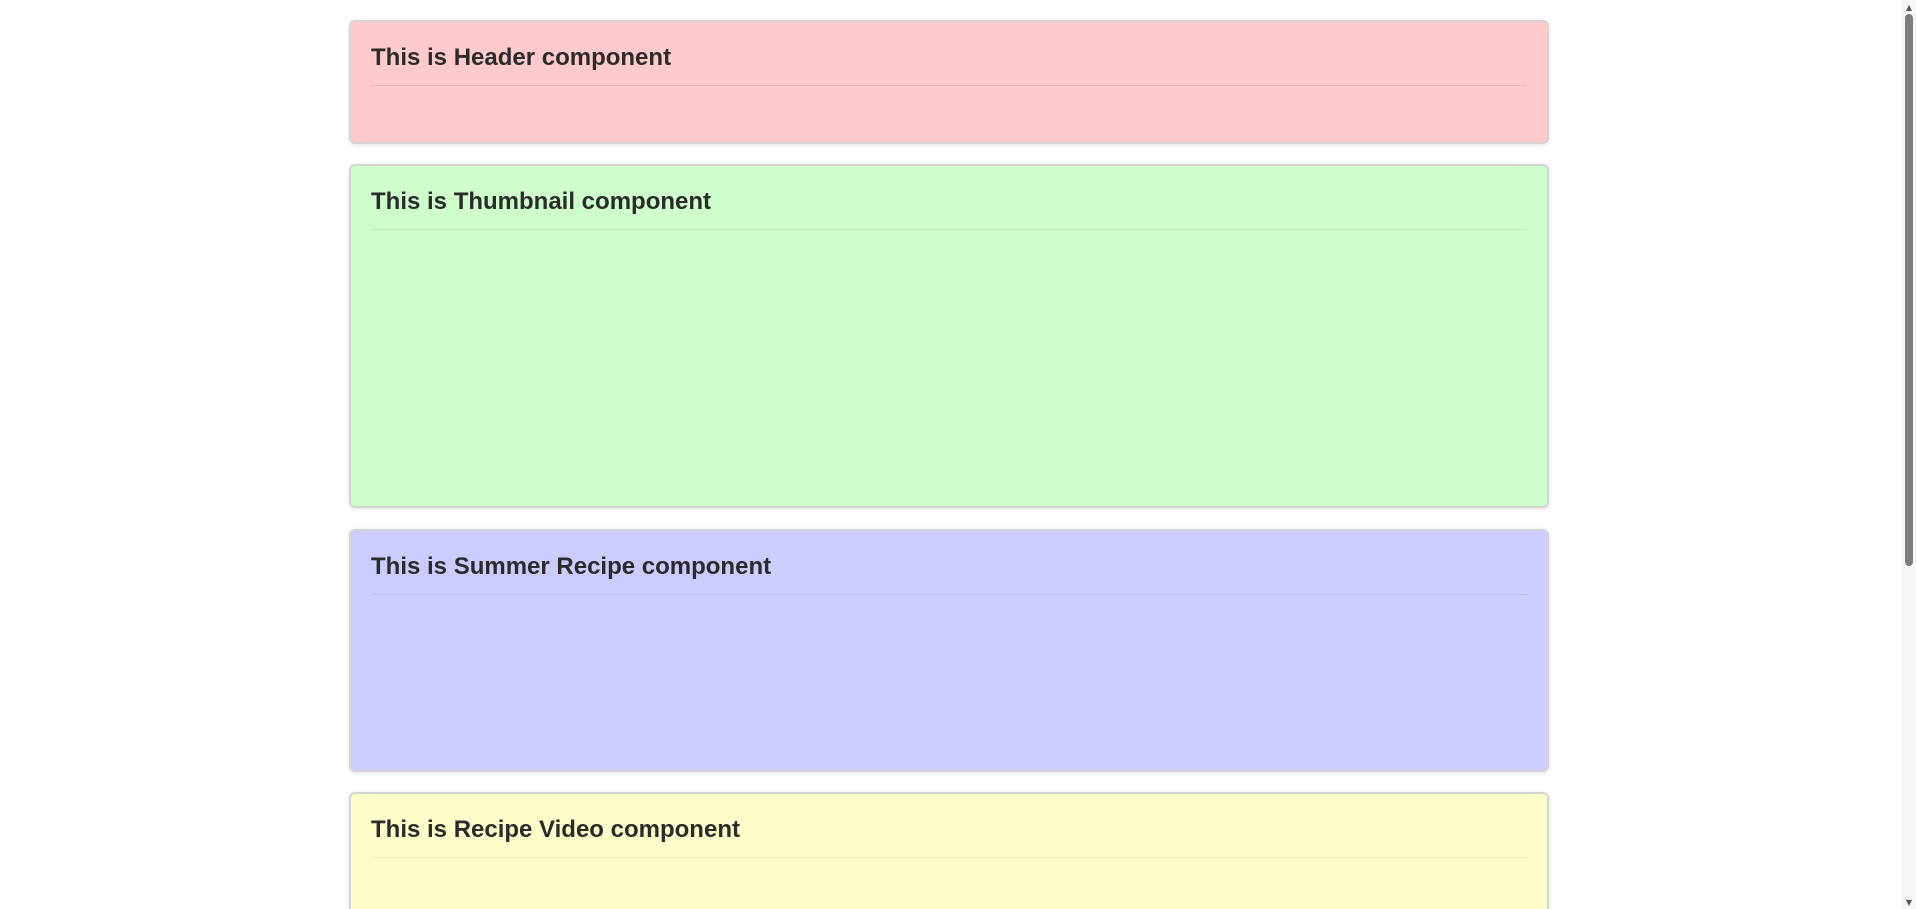  Describe the element at coordinates (949, 208) in the screenshot. I see `thumbnail-component-title: This is Thumbnail component` at that location.